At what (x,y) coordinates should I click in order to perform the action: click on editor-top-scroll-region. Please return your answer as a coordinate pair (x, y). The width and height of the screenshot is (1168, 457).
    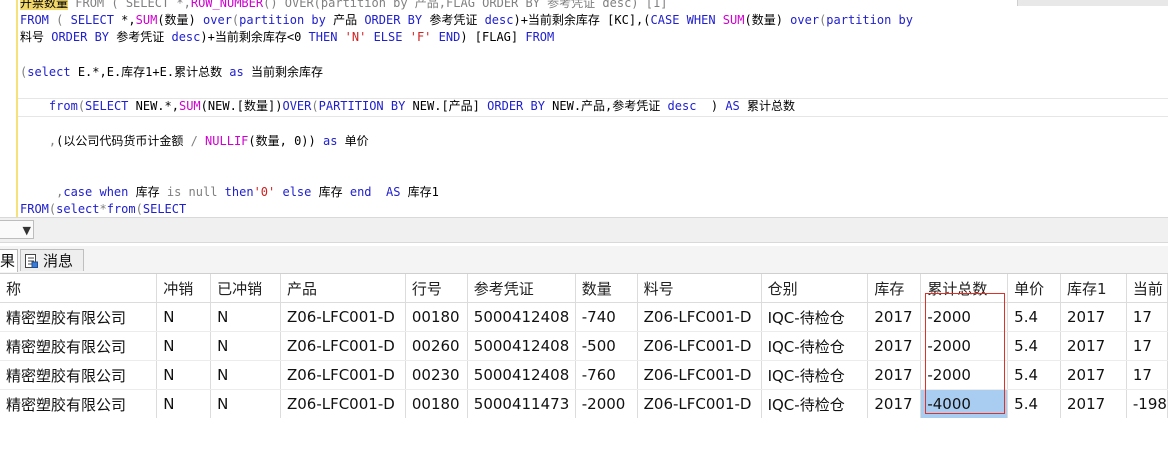
    Looking at the image, I should click on (1092, 3).